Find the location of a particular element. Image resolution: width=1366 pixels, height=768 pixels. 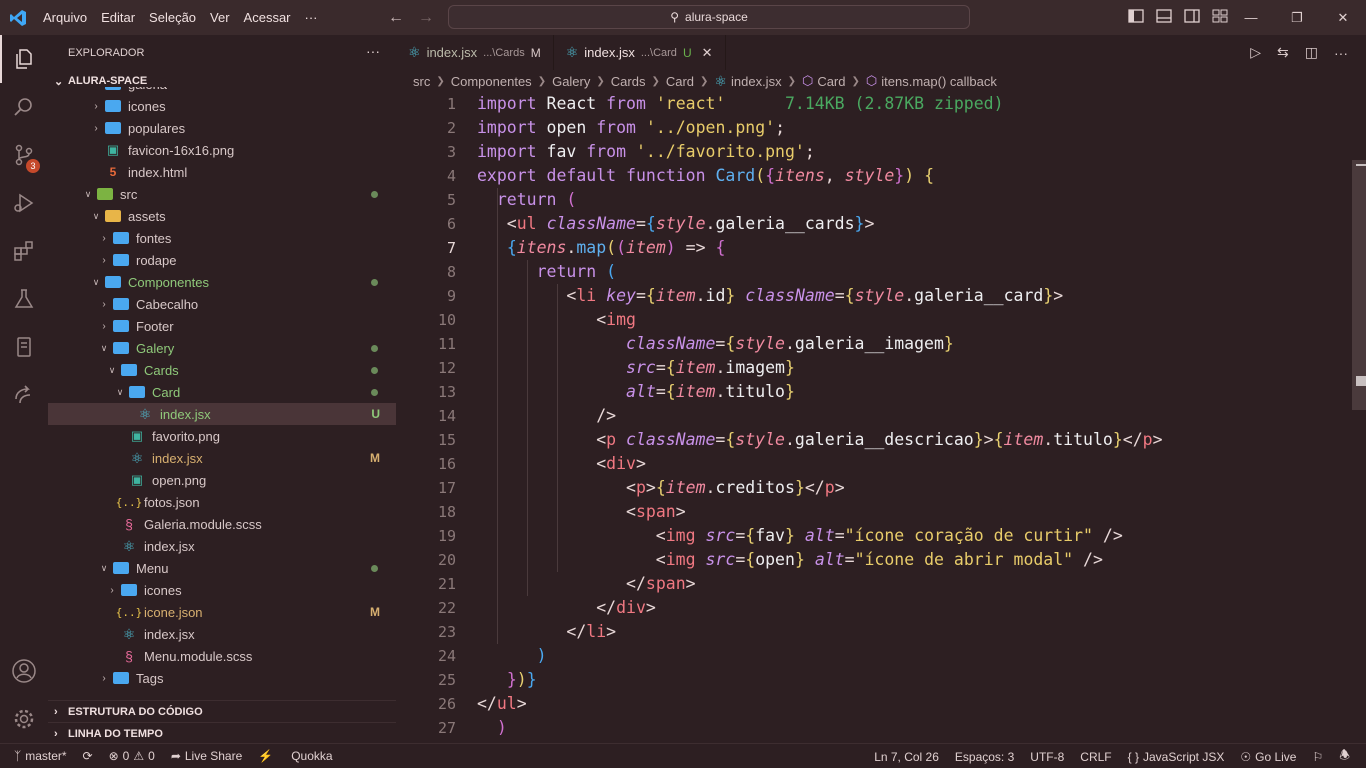

quokka-button: ⚡ Quokka is located at coordinates (295, 756).